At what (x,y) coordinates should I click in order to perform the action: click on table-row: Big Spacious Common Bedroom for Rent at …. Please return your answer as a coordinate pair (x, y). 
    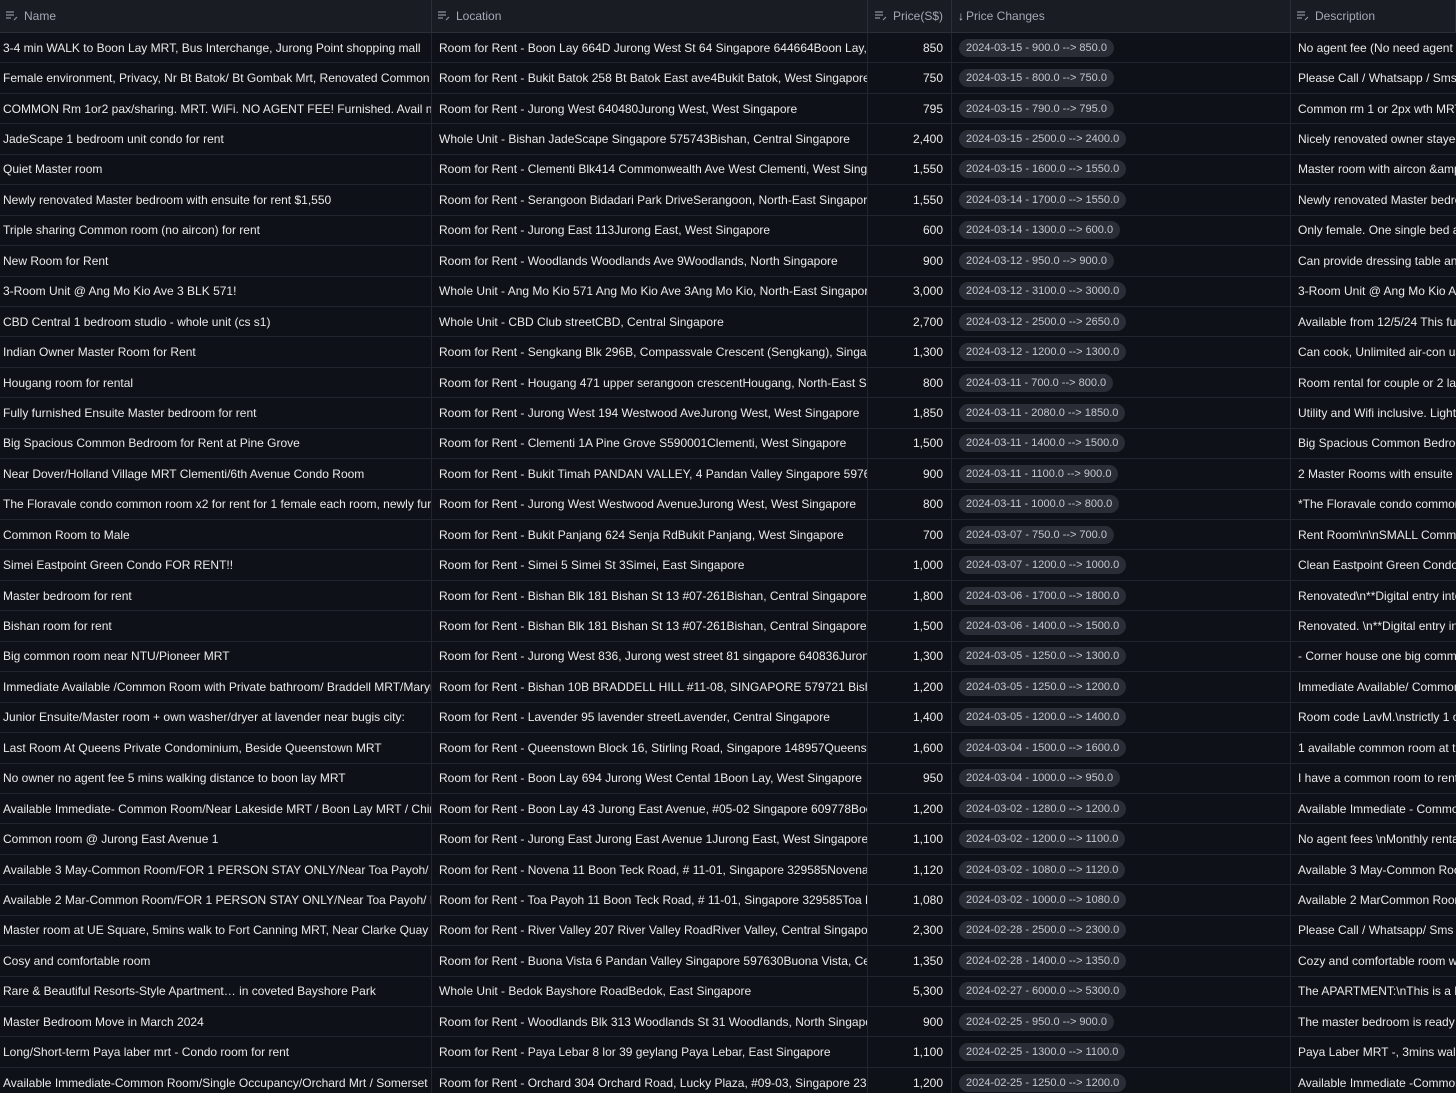
    Looking at the image, I should click on (728, 444).